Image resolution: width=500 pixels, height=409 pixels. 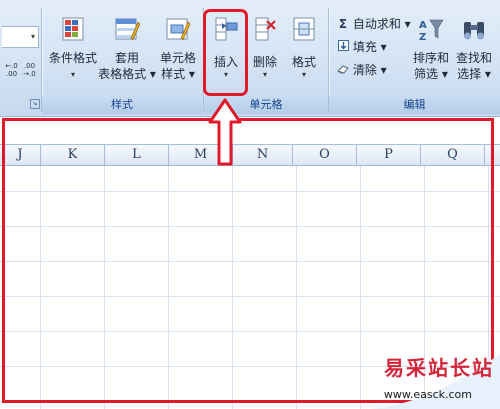 What do you see at coordinates (343, 47) in the screenshot?
I see `fill-down-icon` at bounding box center [343, 47].